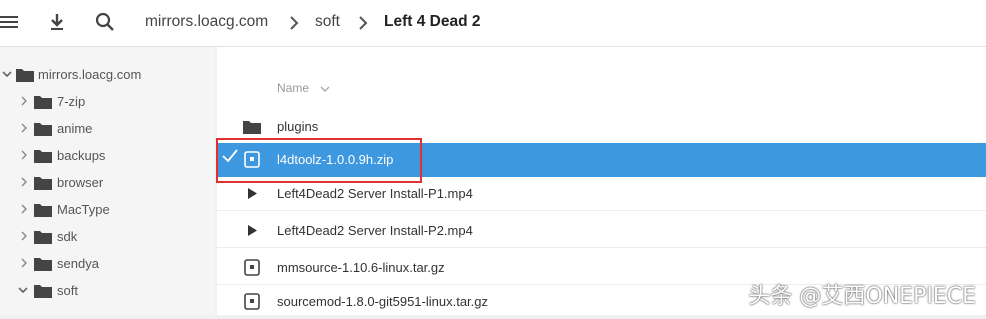 Image resolution: width=986 pixels, height=319 pixels. What do you see at coordinates (107, 291) in the screenshot?
I see `tree-item-soft: soft` at bounding box center [107, 291].